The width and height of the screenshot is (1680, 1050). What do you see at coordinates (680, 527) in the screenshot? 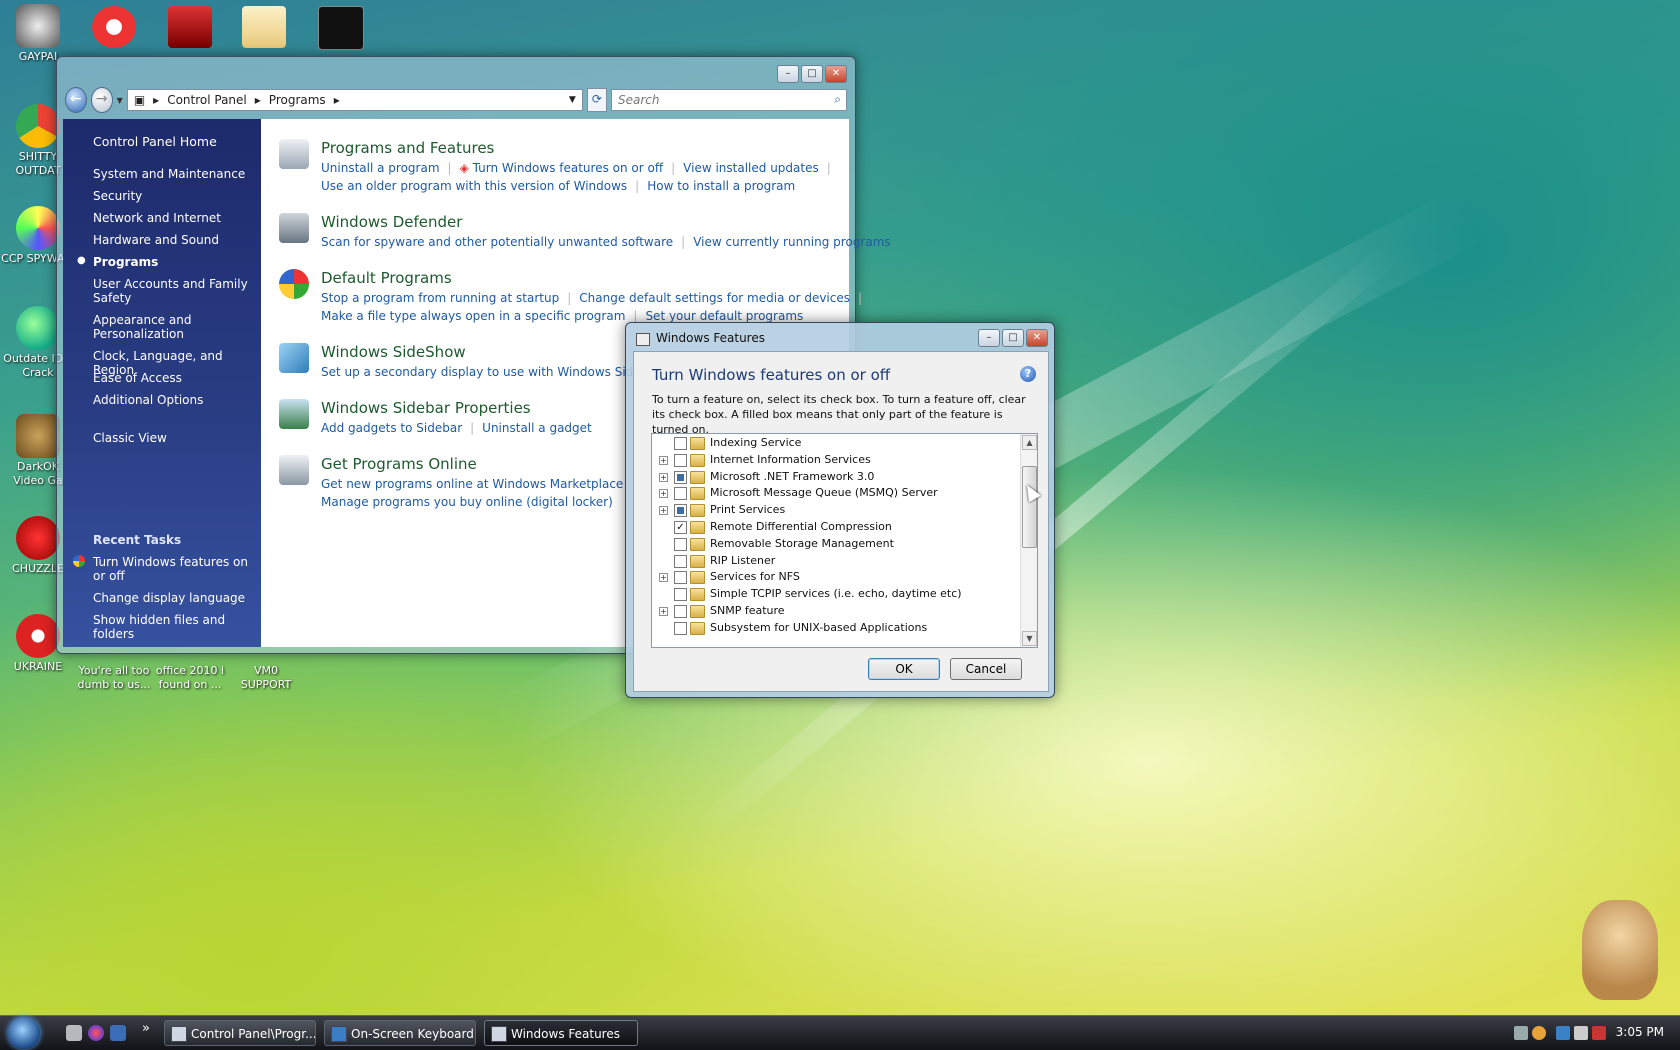
I see `feature-checkbox: ✓` at bounding box center [680, 527].